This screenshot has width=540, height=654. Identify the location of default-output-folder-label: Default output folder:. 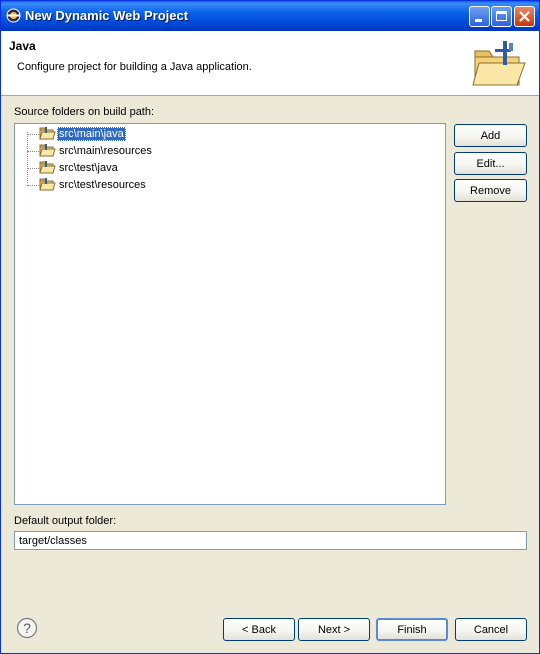
(65, 521).